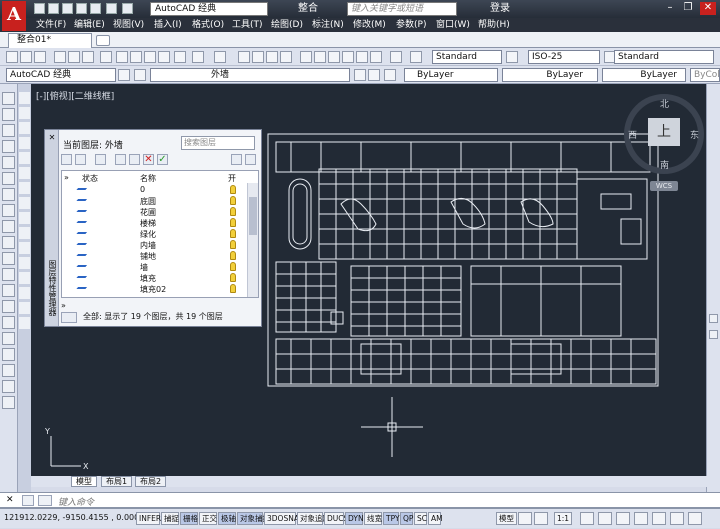 The height and width of the screenshot is (529, 720). Describe the element at coordinates (420, 518) in the screenshot. I see `status-toggle-13: SC` at that location.